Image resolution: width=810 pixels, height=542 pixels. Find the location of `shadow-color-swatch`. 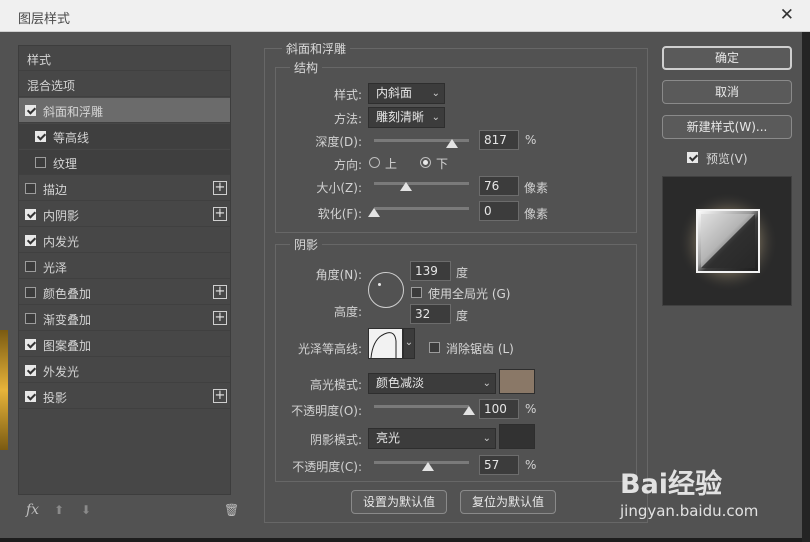

shadow-color-swatch is located at coordinates (517, 436).